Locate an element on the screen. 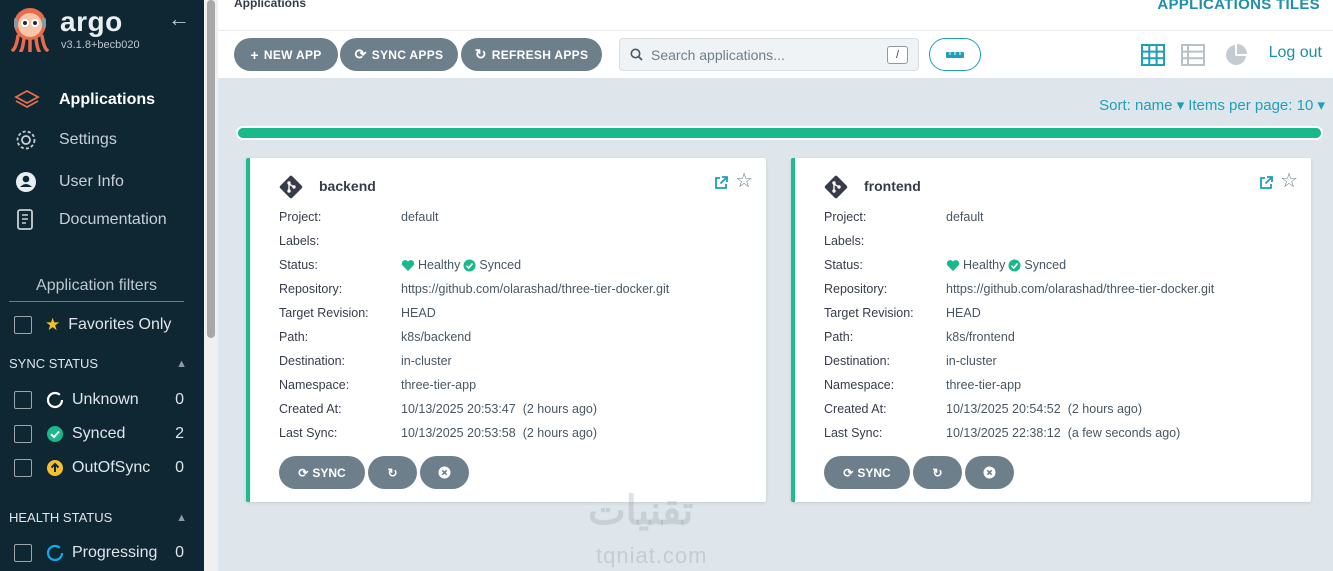 This screenshot has width=1333, height=571. plus-icon: + is located at coordinates (254, 54).